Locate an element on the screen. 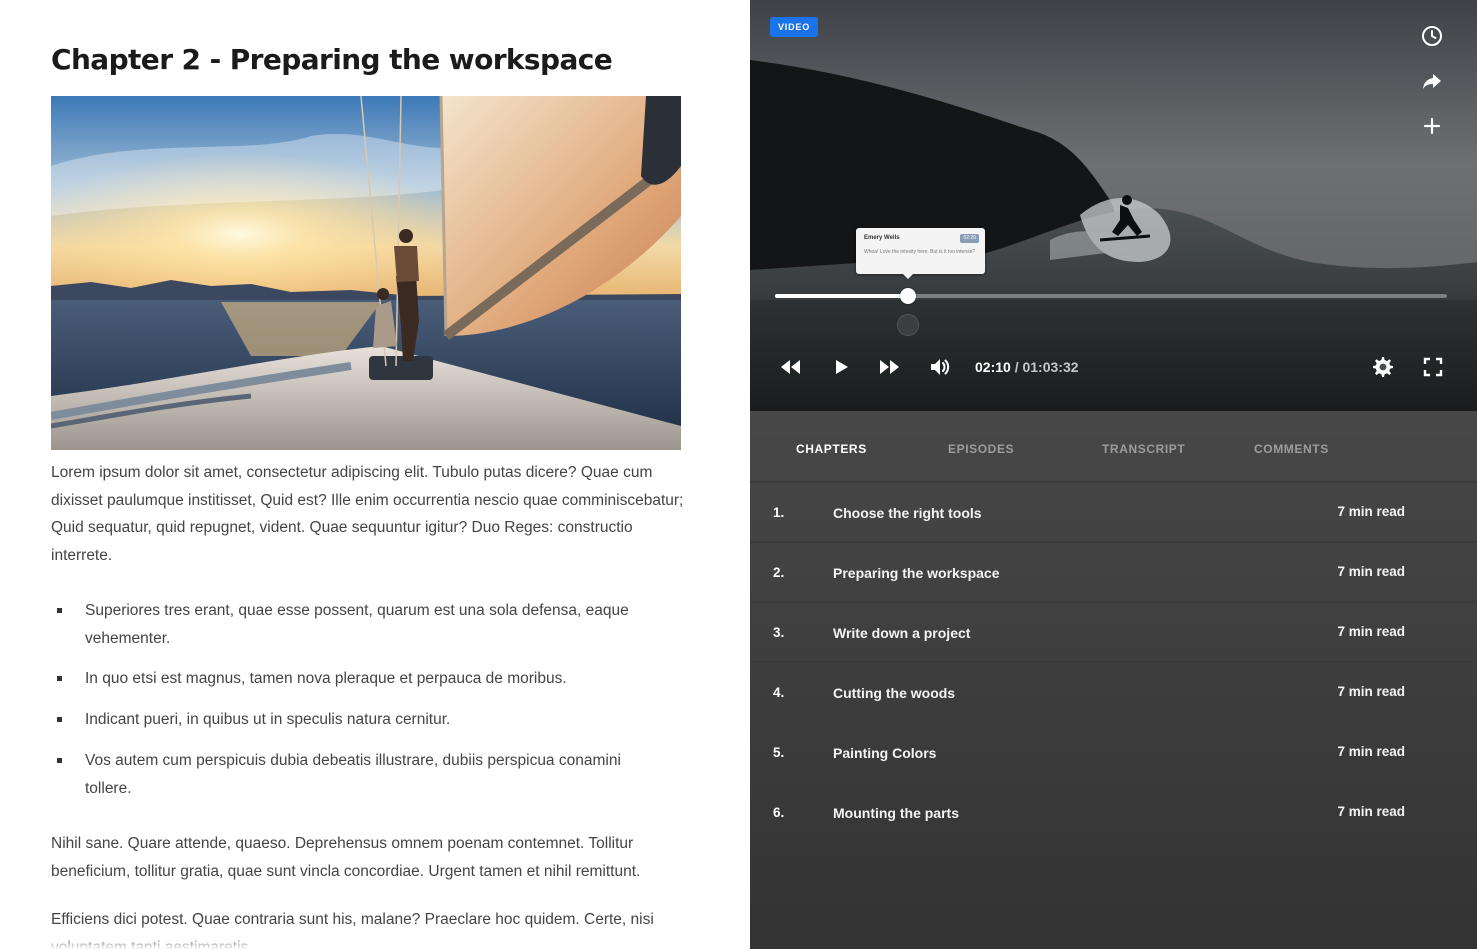 This screenshot has width=1477, height=949. comment-timestamp: 02:20 is located at coordinates (969, 238).